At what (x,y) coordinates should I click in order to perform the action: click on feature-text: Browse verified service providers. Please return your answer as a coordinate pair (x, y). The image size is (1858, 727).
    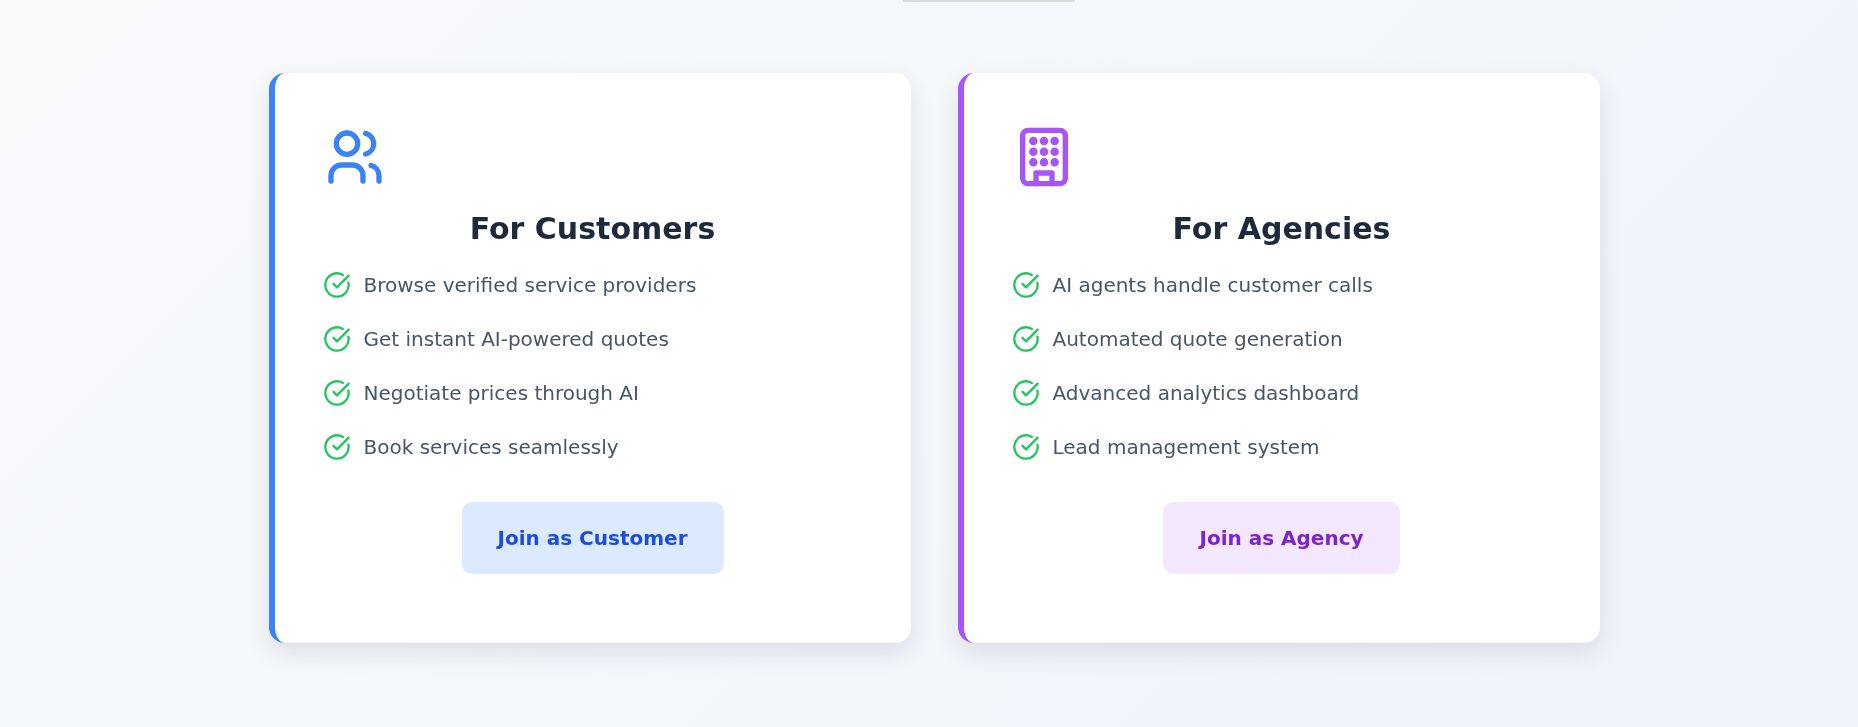
    Looking at the image, I should click on (530, 285).